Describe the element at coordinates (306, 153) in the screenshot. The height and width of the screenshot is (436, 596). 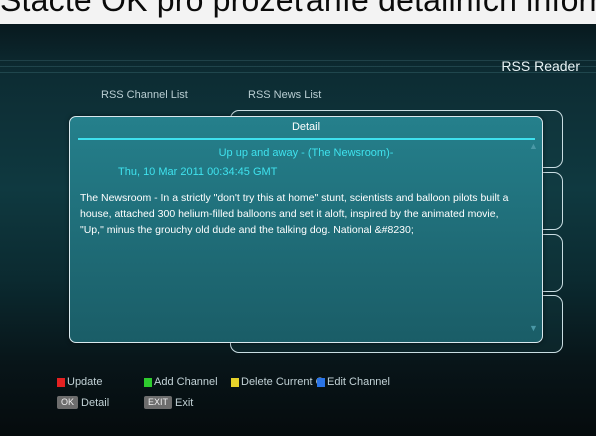
I see `news-title: Up up and away - (The Newsroom)-` at that location.